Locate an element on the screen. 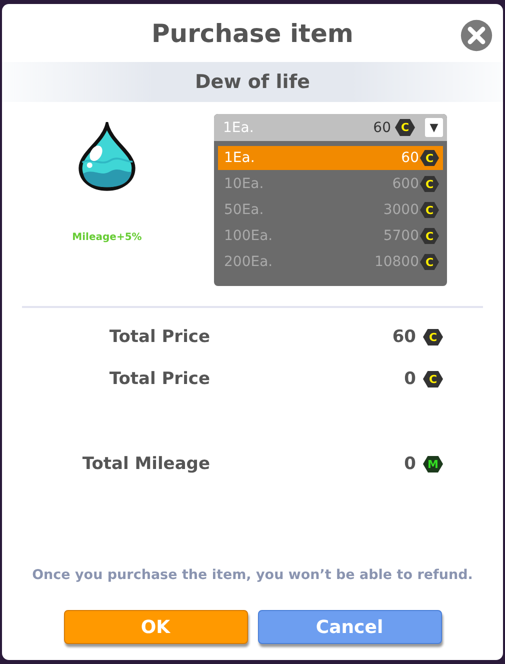 This screenshot has height=664, width=505. item-name: Dew of life is located at coordinates (252, 82).